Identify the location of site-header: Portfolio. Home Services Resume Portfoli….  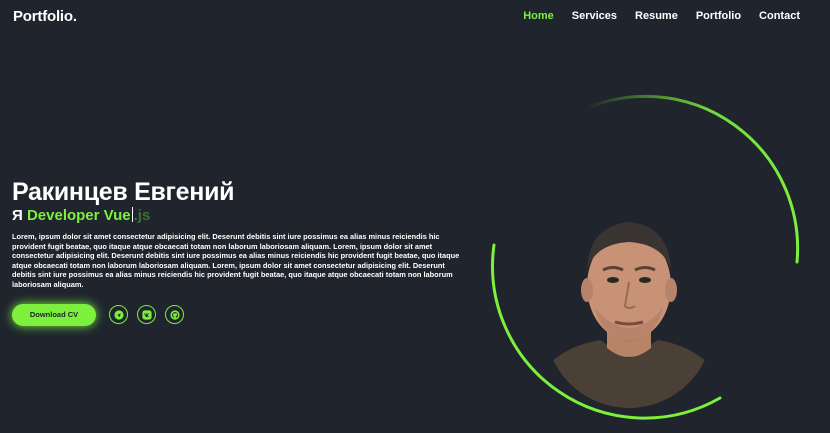
(415, 16).